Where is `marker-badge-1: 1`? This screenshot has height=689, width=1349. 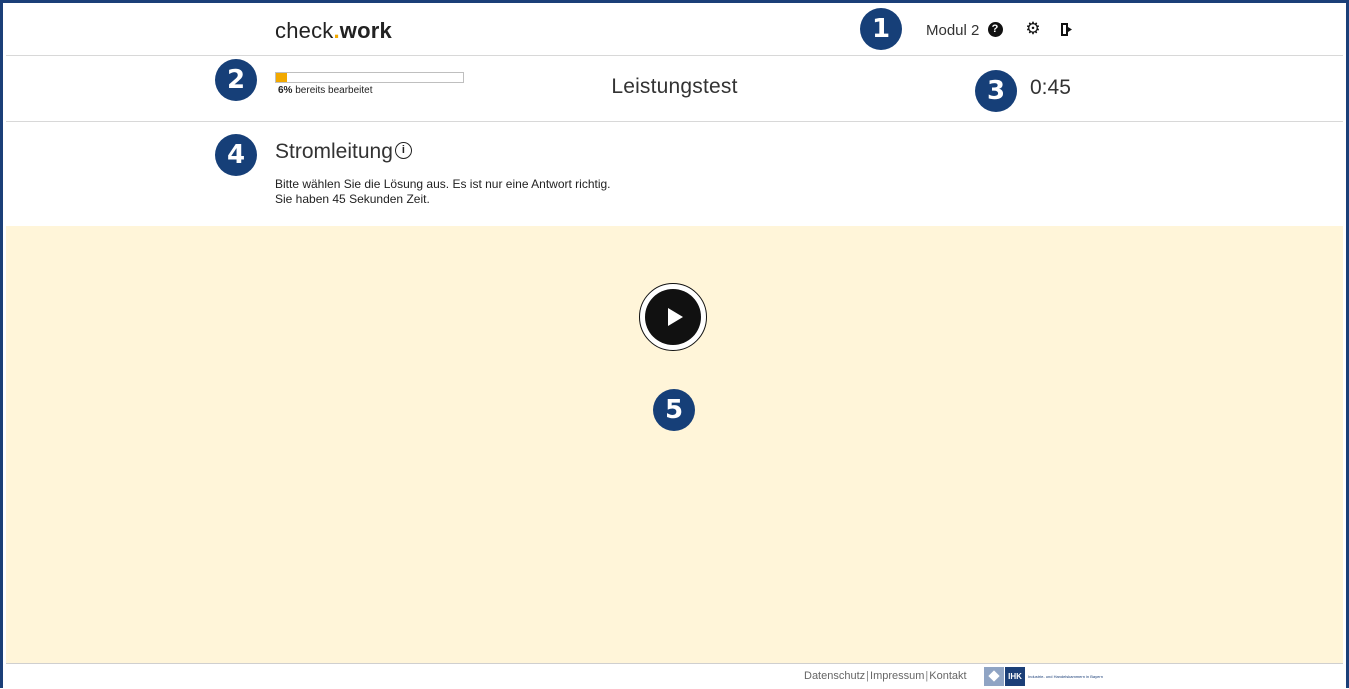
marker-badge-1: 1 is located at coordinates (881, 29).